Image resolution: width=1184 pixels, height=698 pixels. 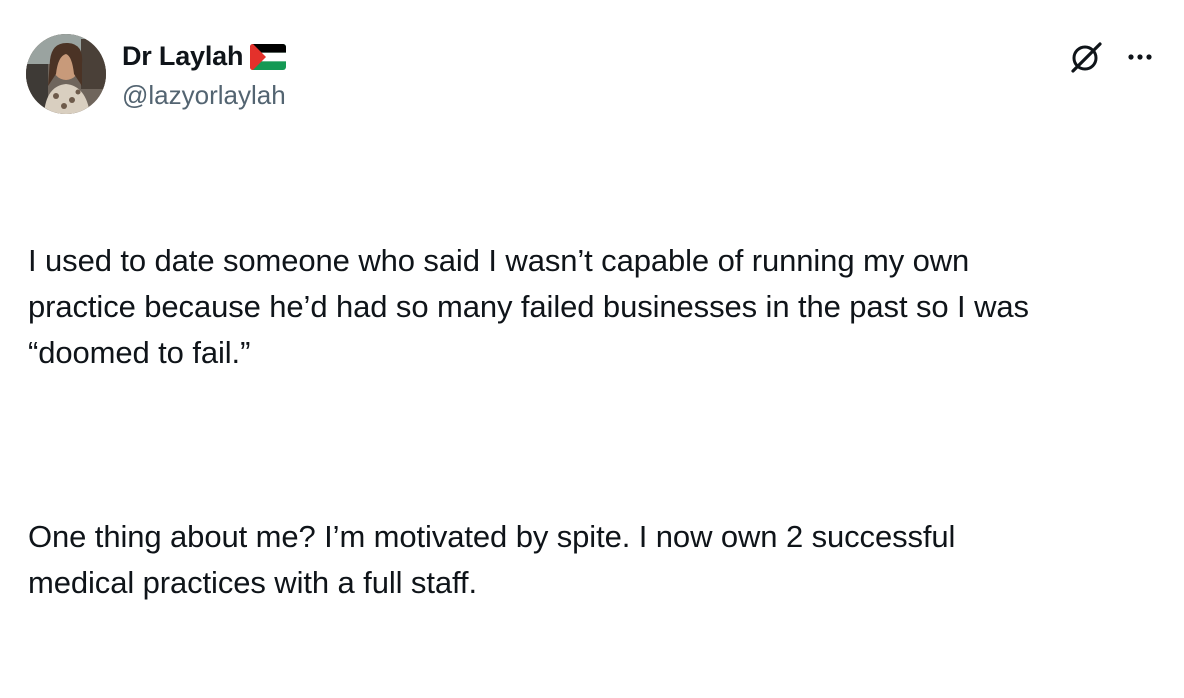 What do you see at coordinates (204, 95) in the screenshot?
I see `author-handle: @lazyorlaylah` at bounding box center [204, 95].